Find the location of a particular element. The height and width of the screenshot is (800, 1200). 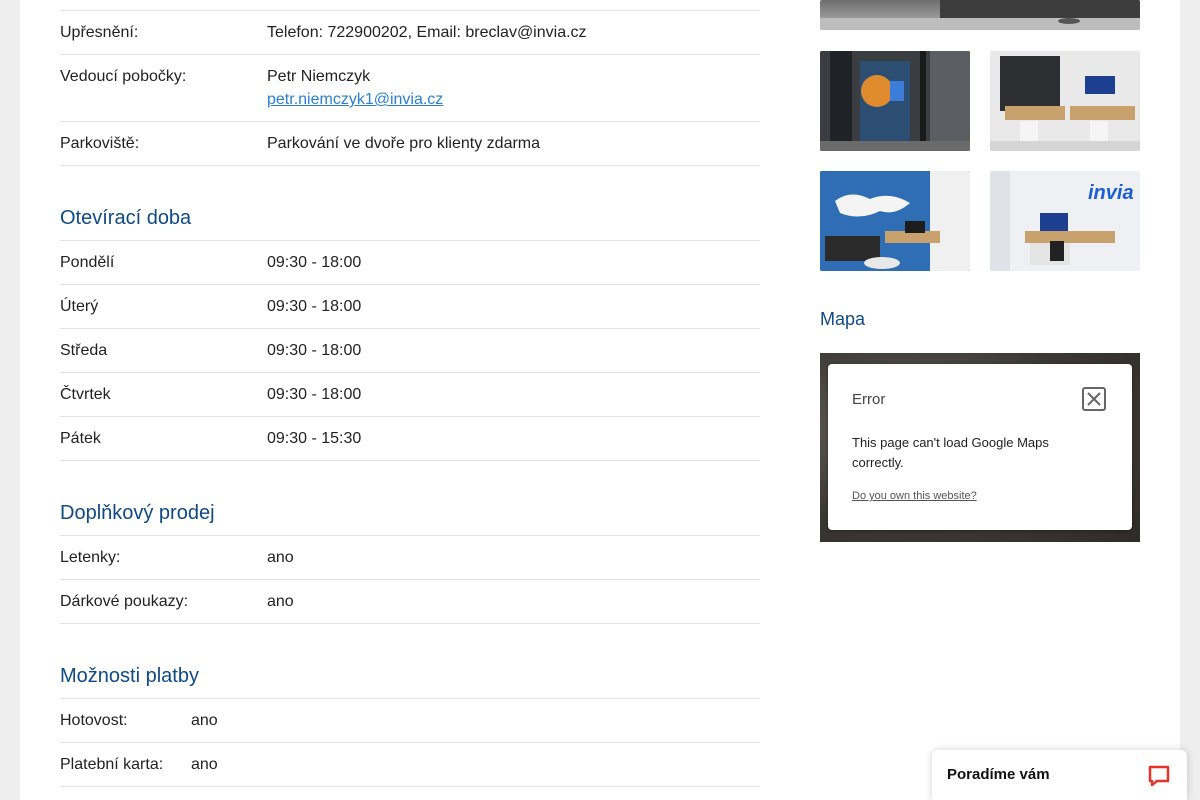

gallery-photo-desk: invia is located at coordinates (1065, 221).